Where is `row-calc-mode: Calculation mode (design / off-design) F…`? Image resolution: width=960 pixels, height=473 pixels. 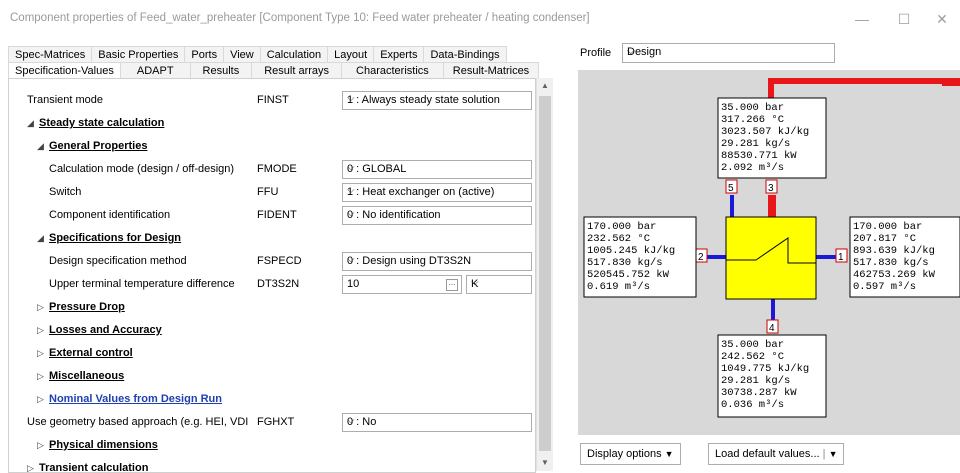 row-calc-mode: Calculation mode (design / off-design) F… is located at coordinates (272, 169).